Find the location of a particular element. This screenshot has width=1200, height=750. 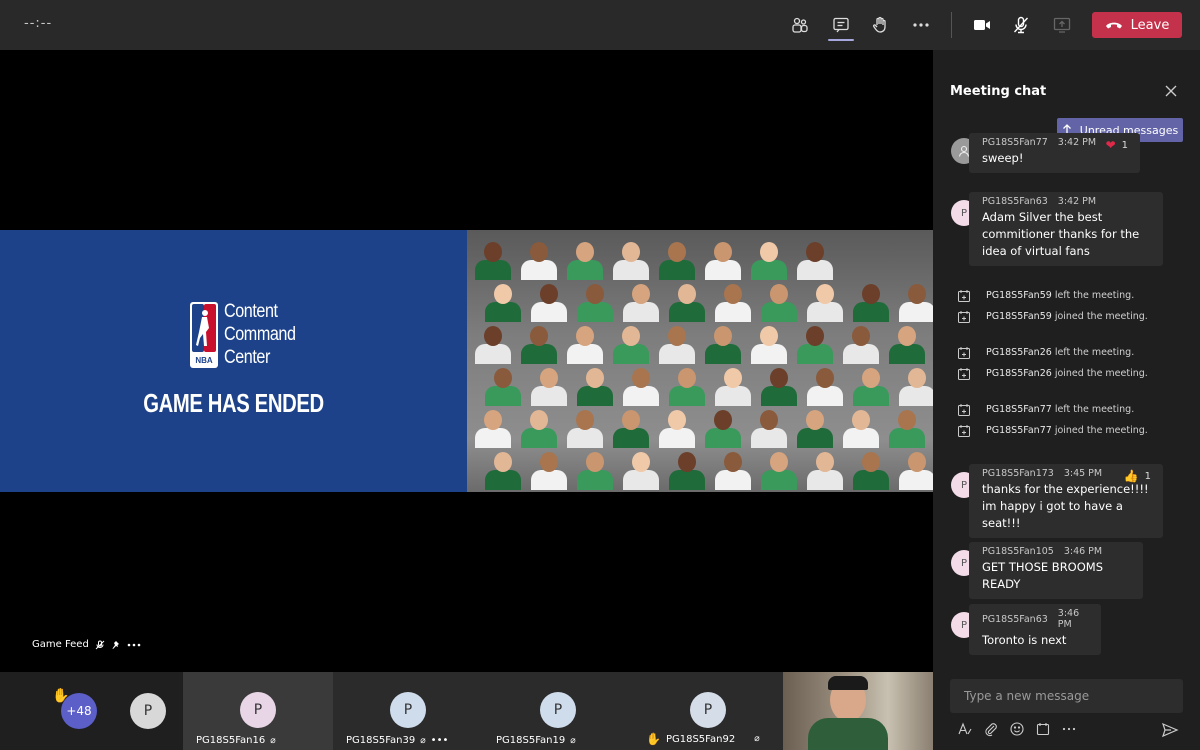

system-event-user: PG18S5Fan59 is located at coordinates (1019, 316).